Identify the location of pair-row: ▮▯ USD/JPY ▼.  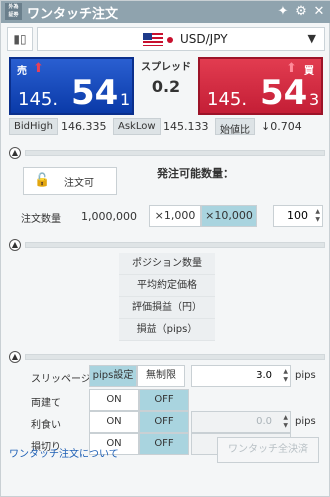
(166, 39).